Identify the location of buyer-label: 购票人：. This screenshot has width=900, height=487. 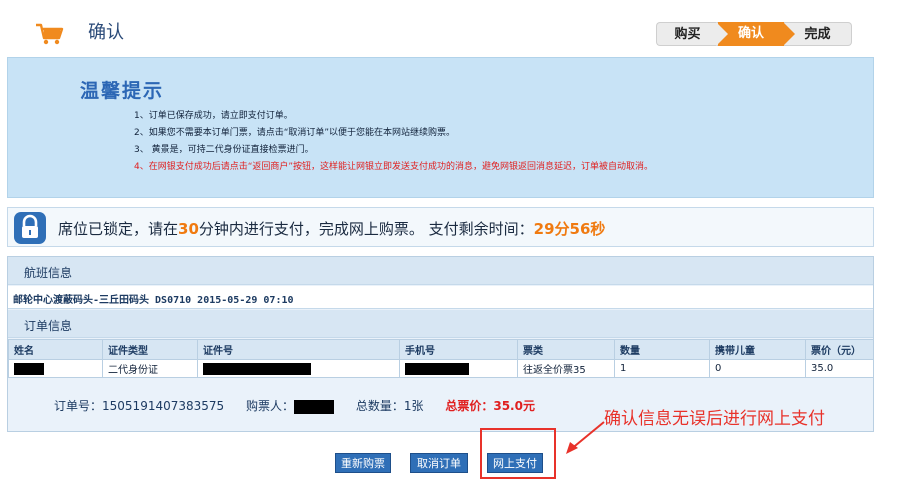
(270, 406).